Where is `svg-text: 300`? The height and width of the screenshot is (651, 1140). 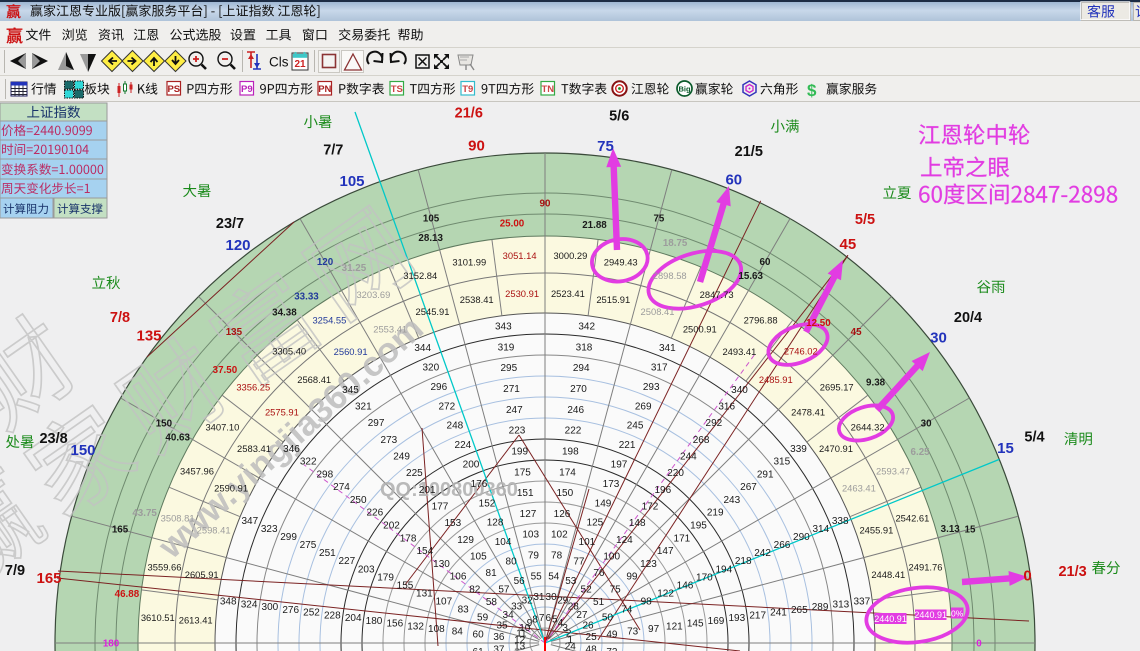
svg-text: 300 is located at coordinates (270, 607).